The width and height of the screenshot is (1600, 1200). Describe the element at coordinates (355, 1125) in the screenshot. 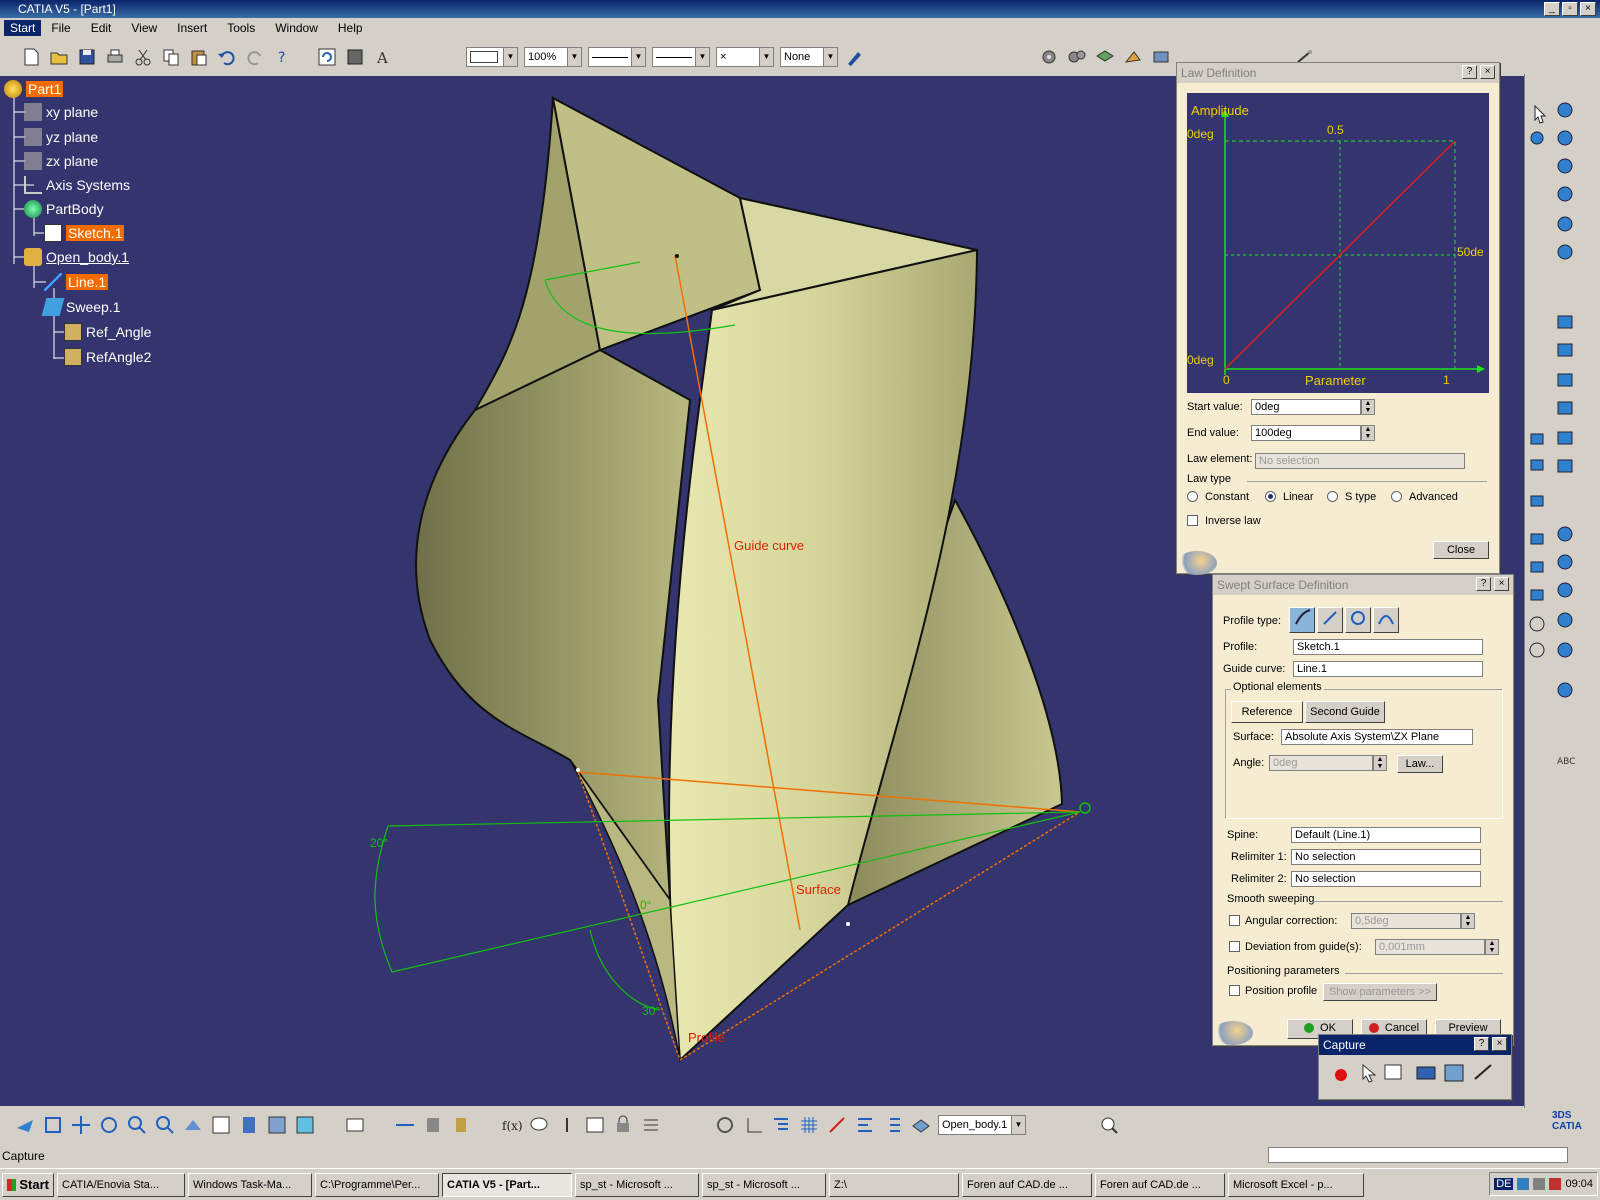

I see `swap-view-icon` at that location.